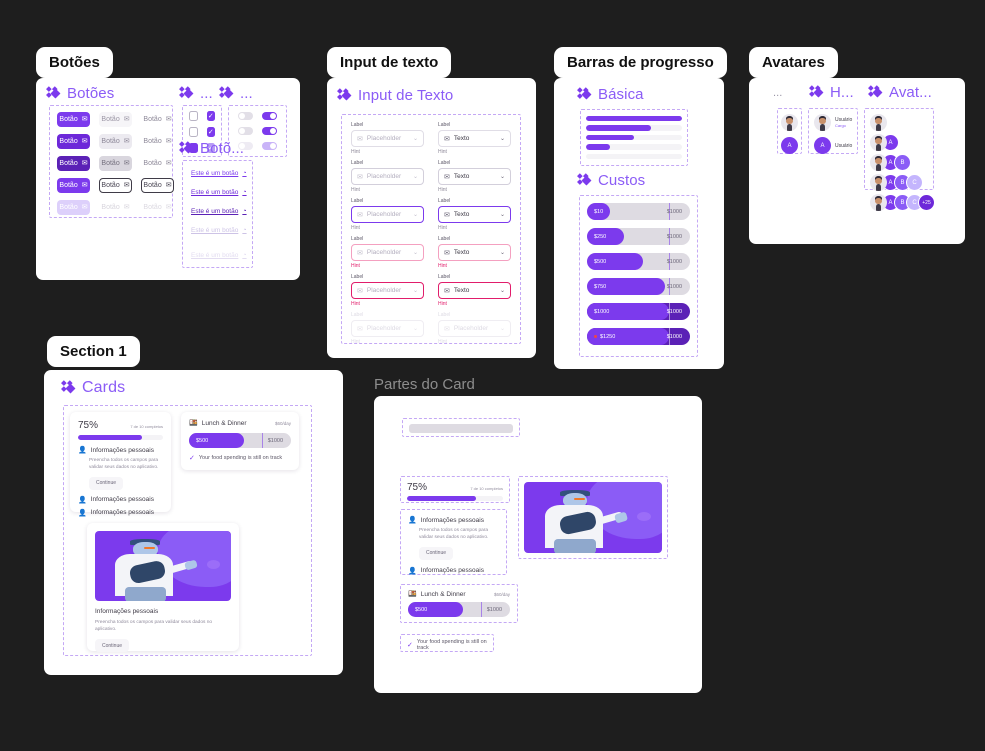  What do you see at coordinates (461, 427) in the screenshot?
I see `skeleton-group` at bounding box center [461, 427].